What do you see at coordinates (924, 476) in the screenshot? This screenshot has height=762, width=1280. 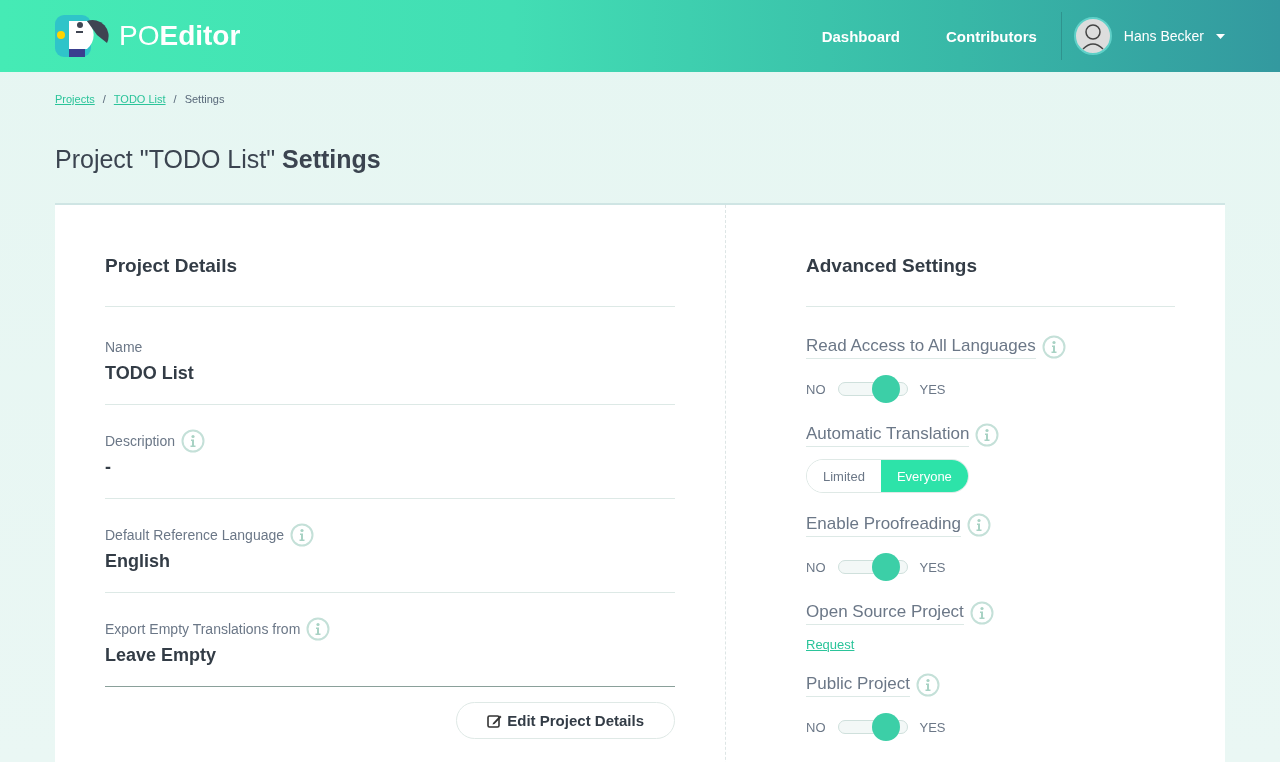 I see `segment-option: Everyone` at bounding box center [924, 476].